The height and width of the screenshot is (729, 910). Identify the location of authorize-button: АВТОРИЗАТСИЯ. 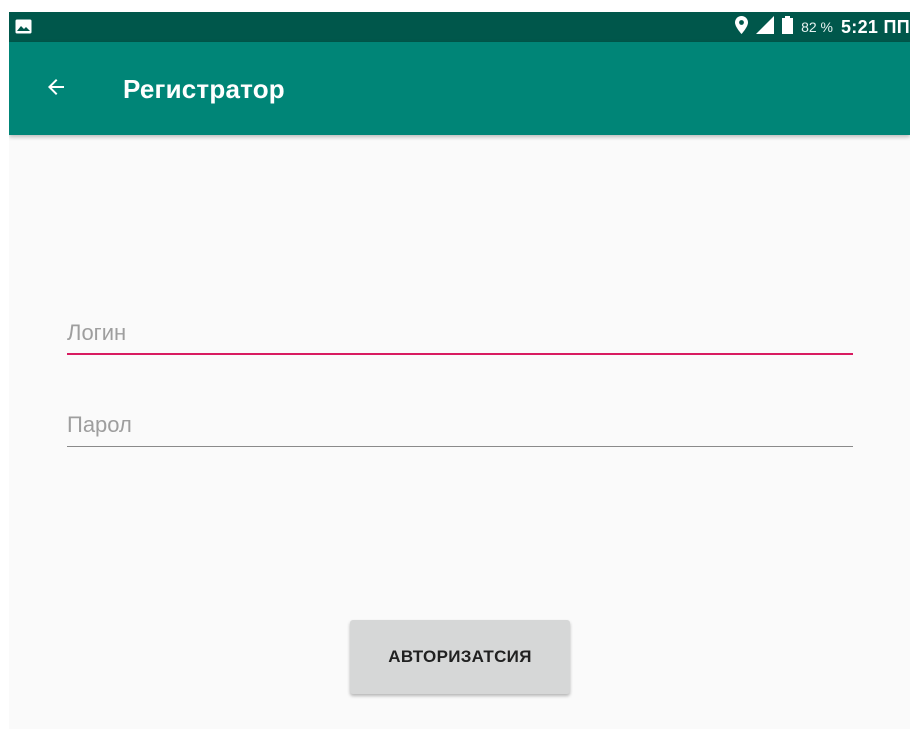
(460, 657).